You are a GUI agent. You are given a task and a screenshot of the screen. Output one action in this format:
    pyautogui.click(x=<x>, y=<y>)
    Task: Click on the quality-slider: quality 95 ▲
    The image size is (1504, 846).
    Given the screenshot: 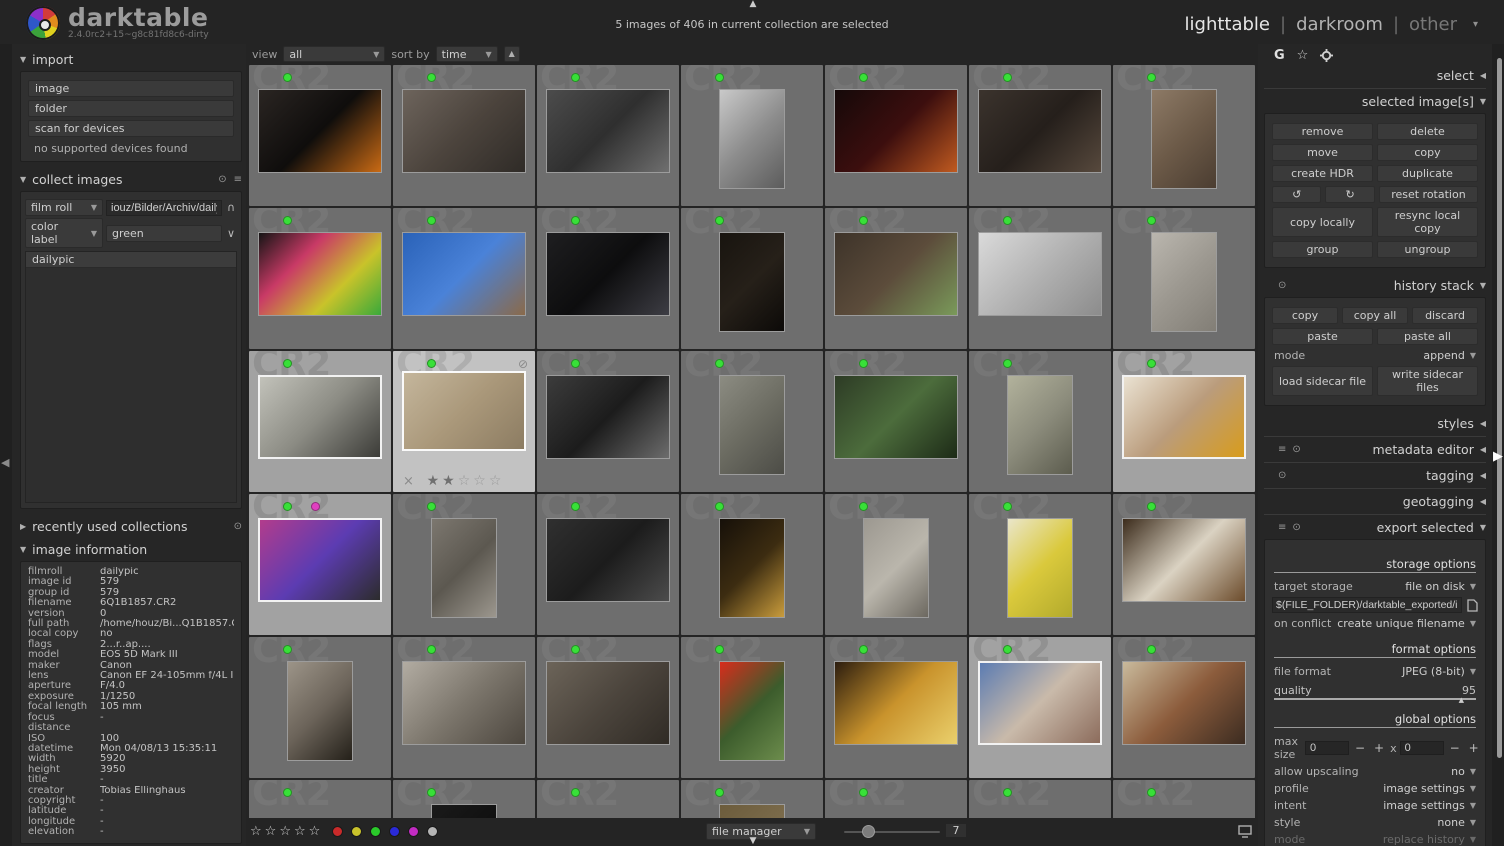 What is the action you would take?
    pyautogui.click(x=1375, y=694)
    